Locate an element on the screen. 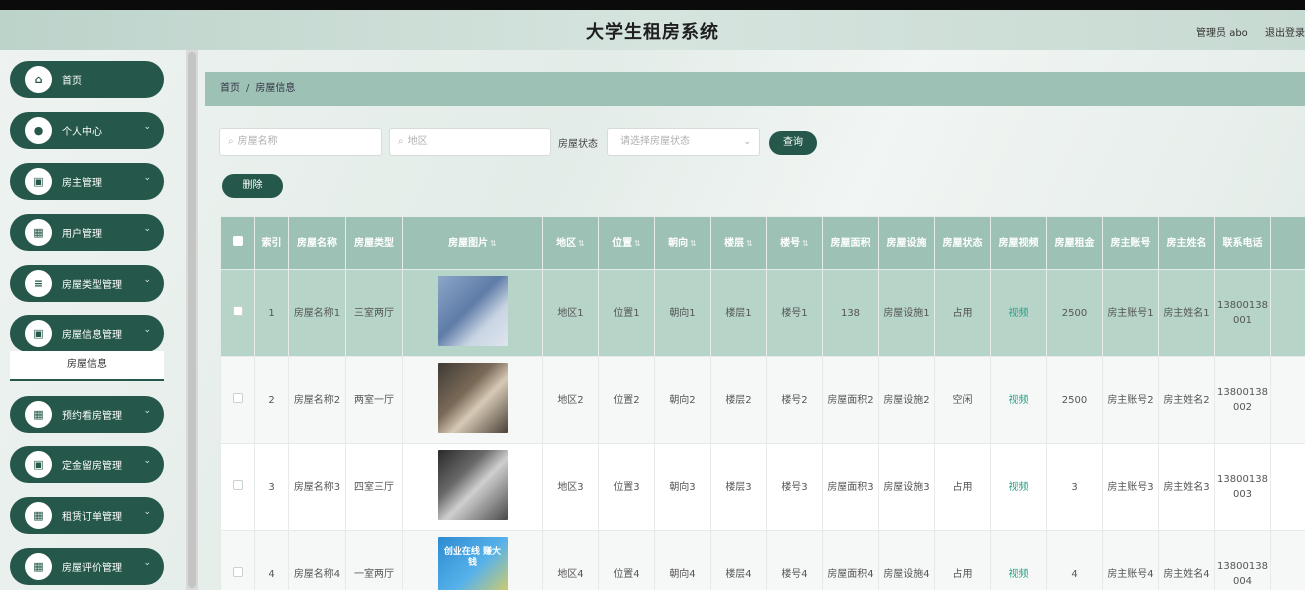 This screenshot has height=590, width=1305. area-placeholder: 地区 is located at coordinates (417, 141).